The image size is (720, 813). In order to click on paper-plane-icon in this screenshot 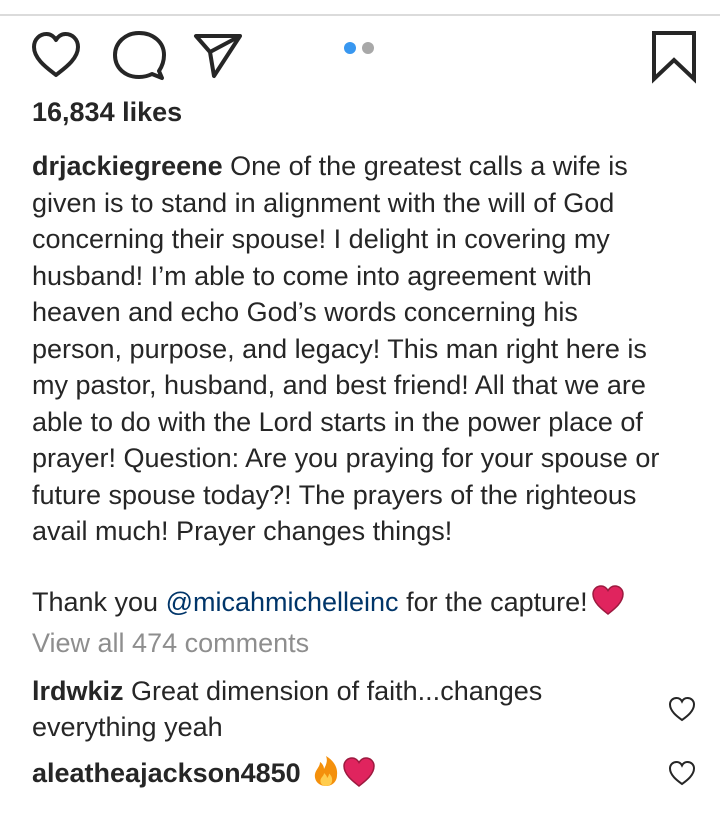, I will do `click(218, 56)`.